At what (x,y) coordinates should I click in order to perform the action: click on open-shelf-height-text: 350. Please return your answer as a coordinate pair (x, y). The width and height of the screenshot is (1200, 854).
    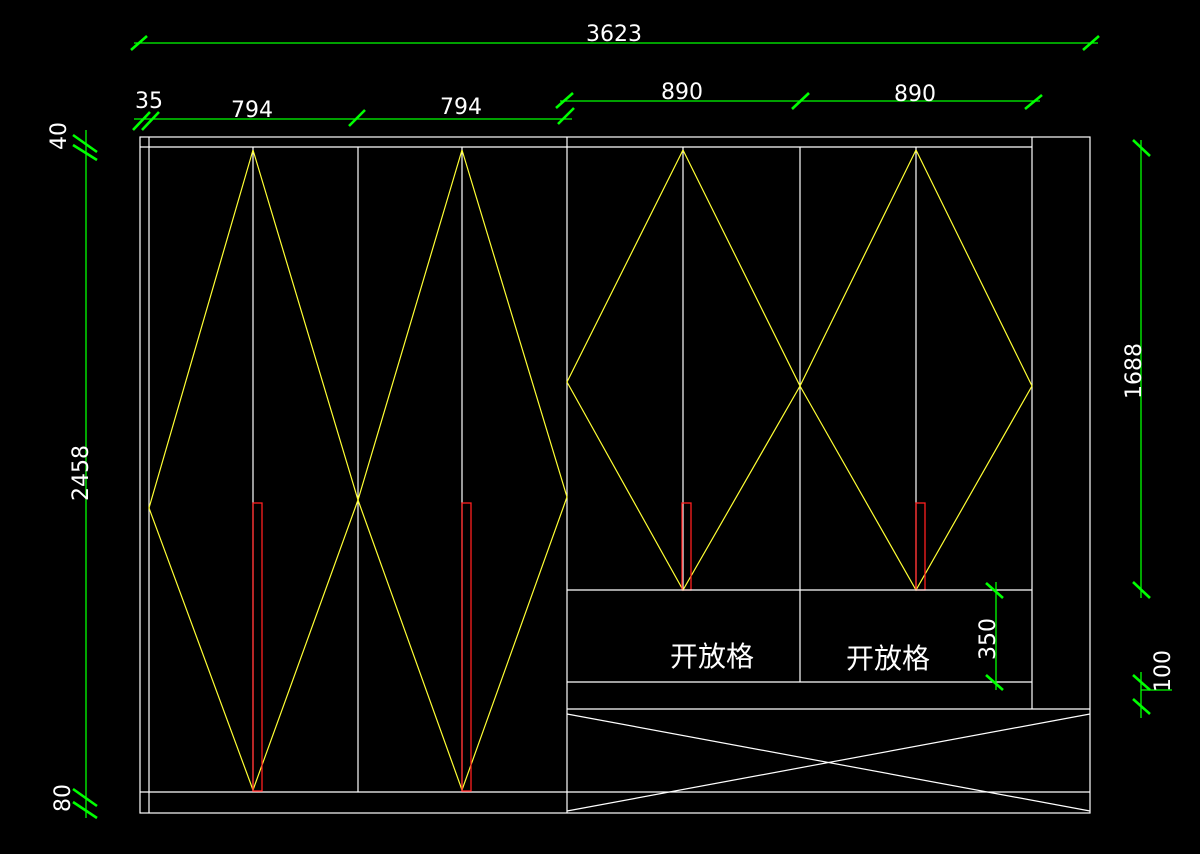
    Looking at the image, I should click on (988, 639).